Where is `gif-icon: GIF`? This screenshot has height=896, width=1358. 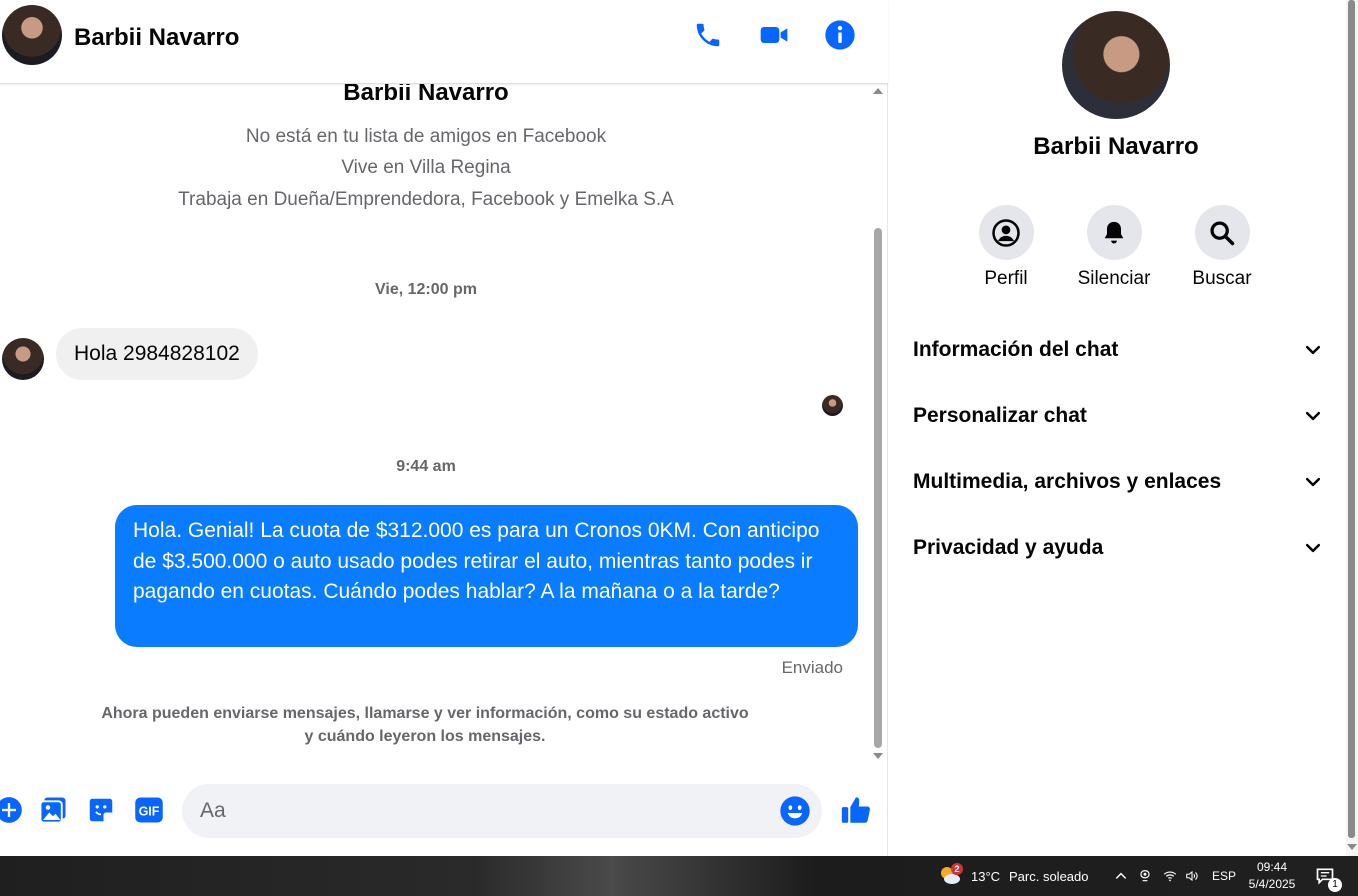 gif-icon: GIF is located at coordinates (149, 810).